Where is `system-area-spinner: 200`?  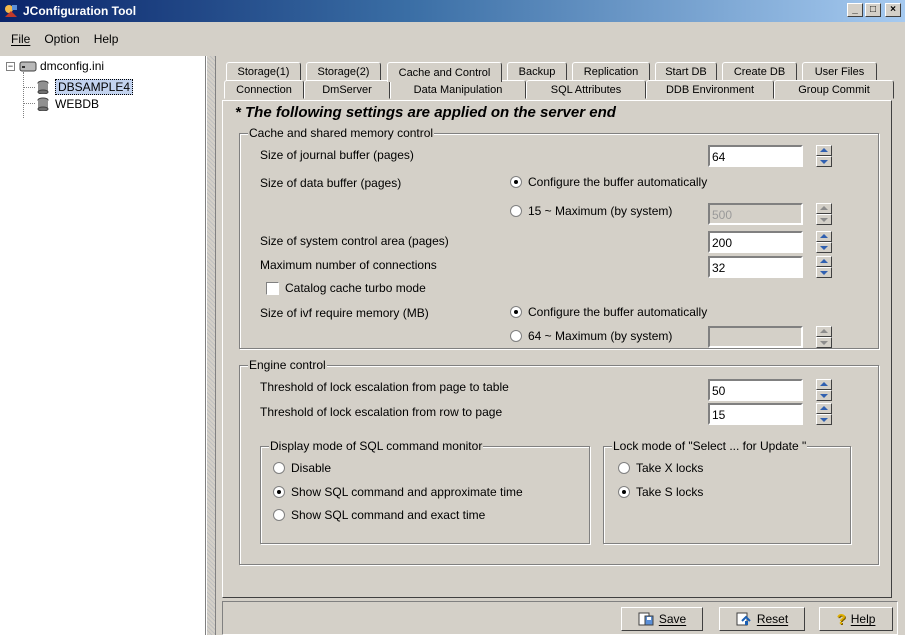
system-area-spinner: 200 is located at coordinates (770, 242).